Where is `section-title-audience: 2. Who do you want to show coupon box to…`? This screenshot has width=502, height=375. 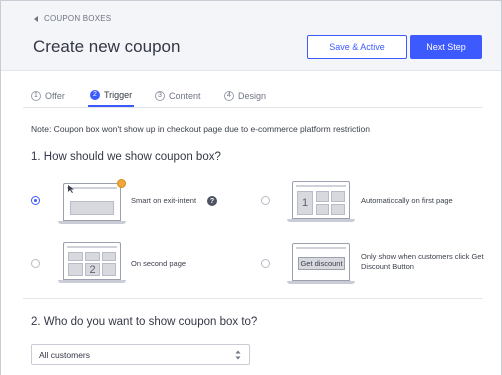
section-title-audience: 2. Who do you want to show coupon box to… is located at coordinates (144, 322).